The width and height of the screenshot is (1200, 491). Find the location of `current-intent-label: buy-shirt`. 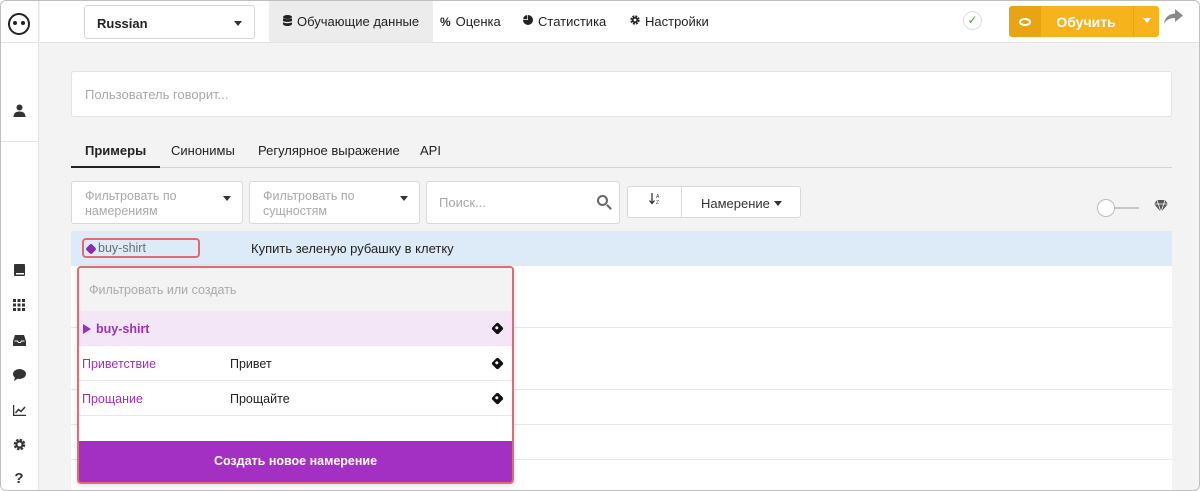

current-intent-label: buy-shirt is located at coordinates (123, 329).